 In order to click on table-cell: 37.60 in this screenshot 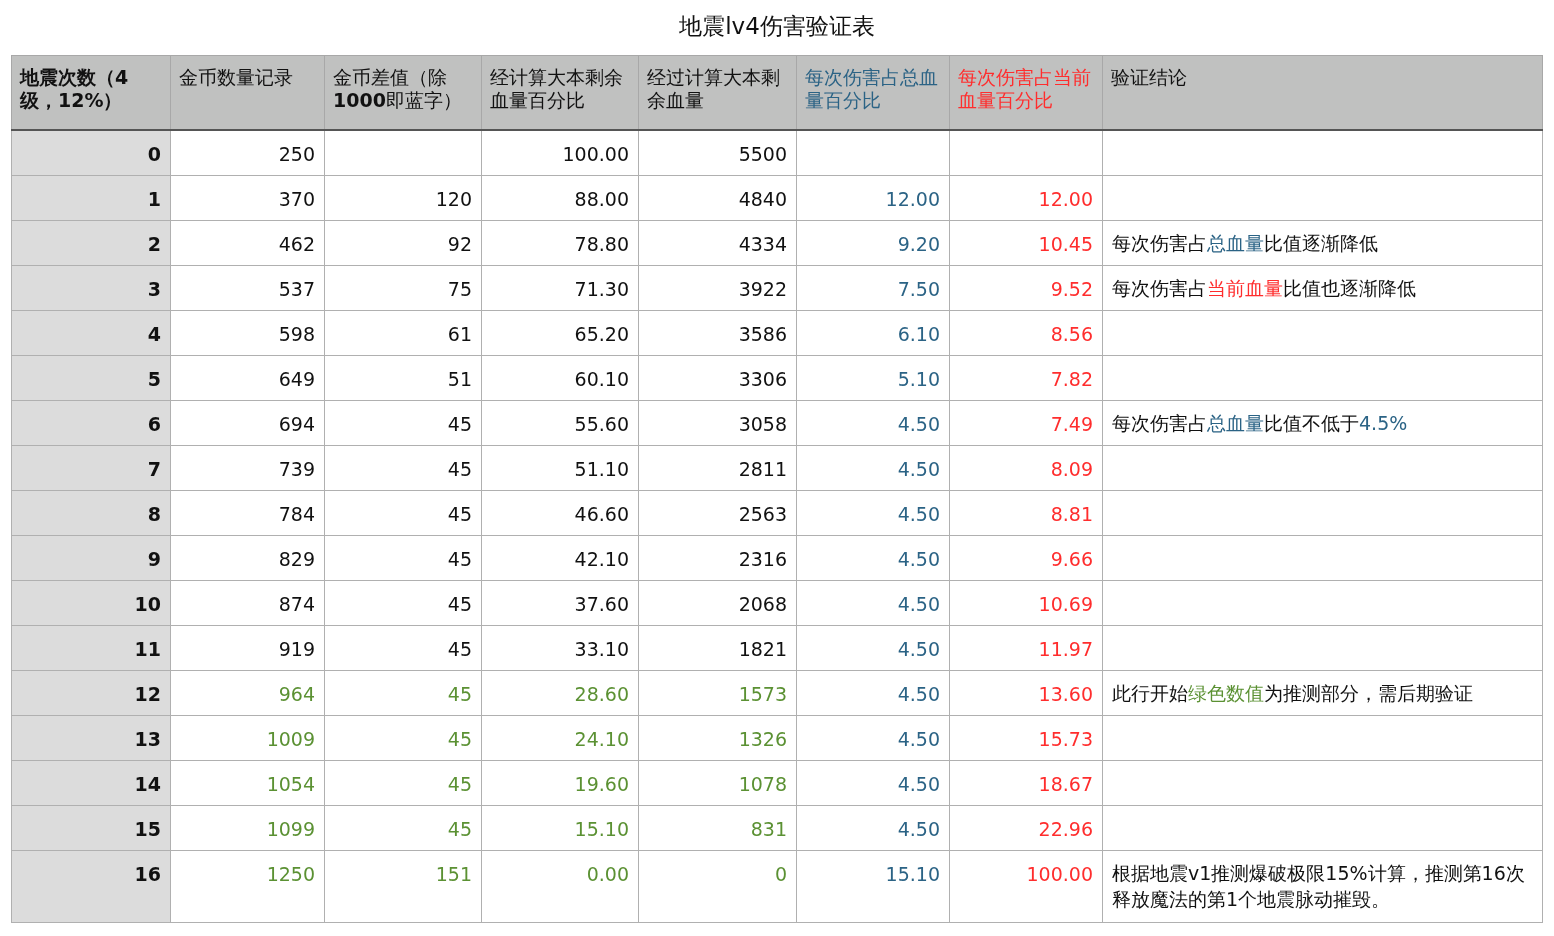, I will do `click(560, 602)`.